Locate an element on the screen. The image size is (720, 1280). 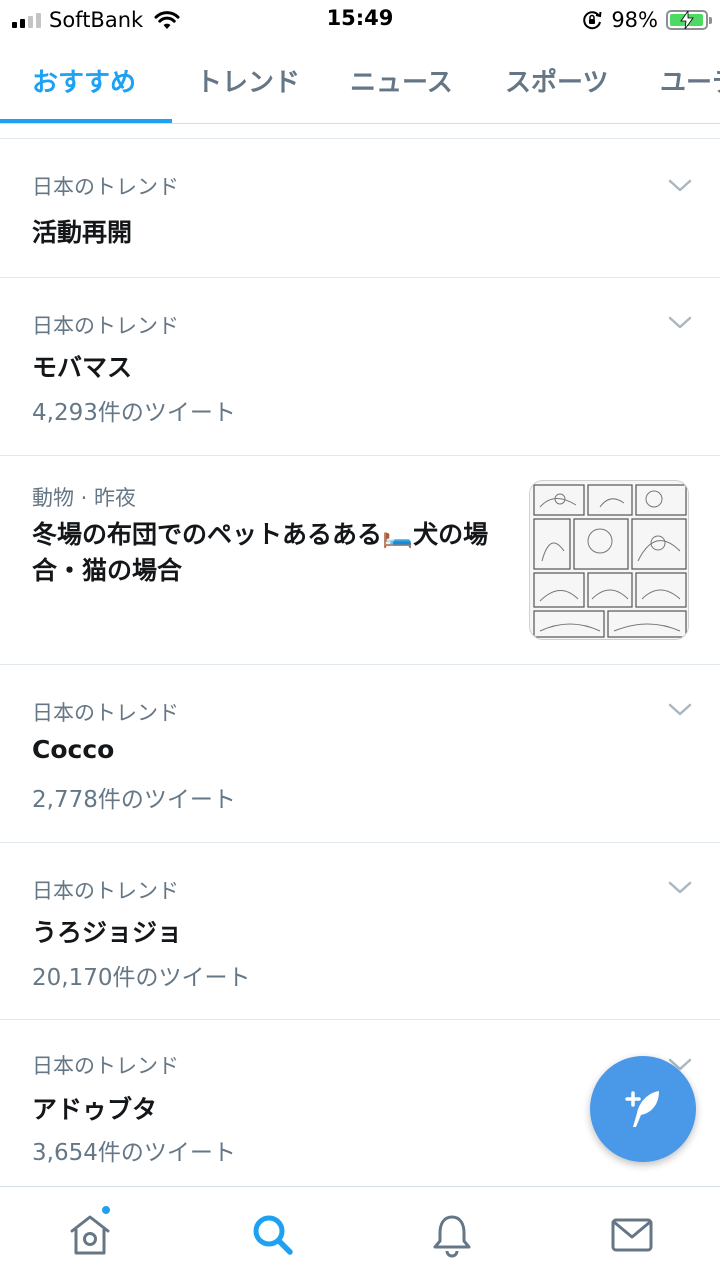
compose-tweet-button is located at coordinates (643, 1109).